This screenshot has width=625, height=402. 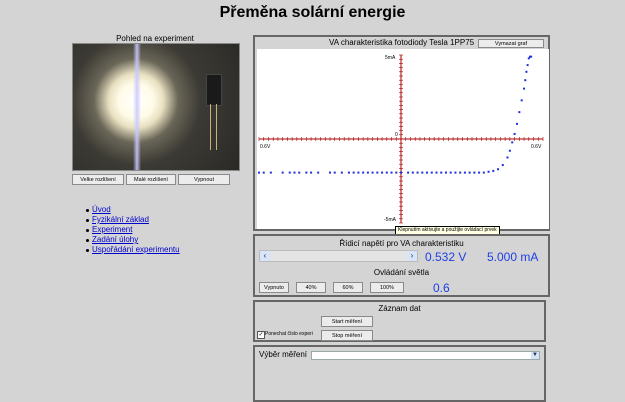 What do you see at coordinates (513, 257) in the screenshot?
I see `current-readout: 5.000 mA` at bounding box center [513, 257].